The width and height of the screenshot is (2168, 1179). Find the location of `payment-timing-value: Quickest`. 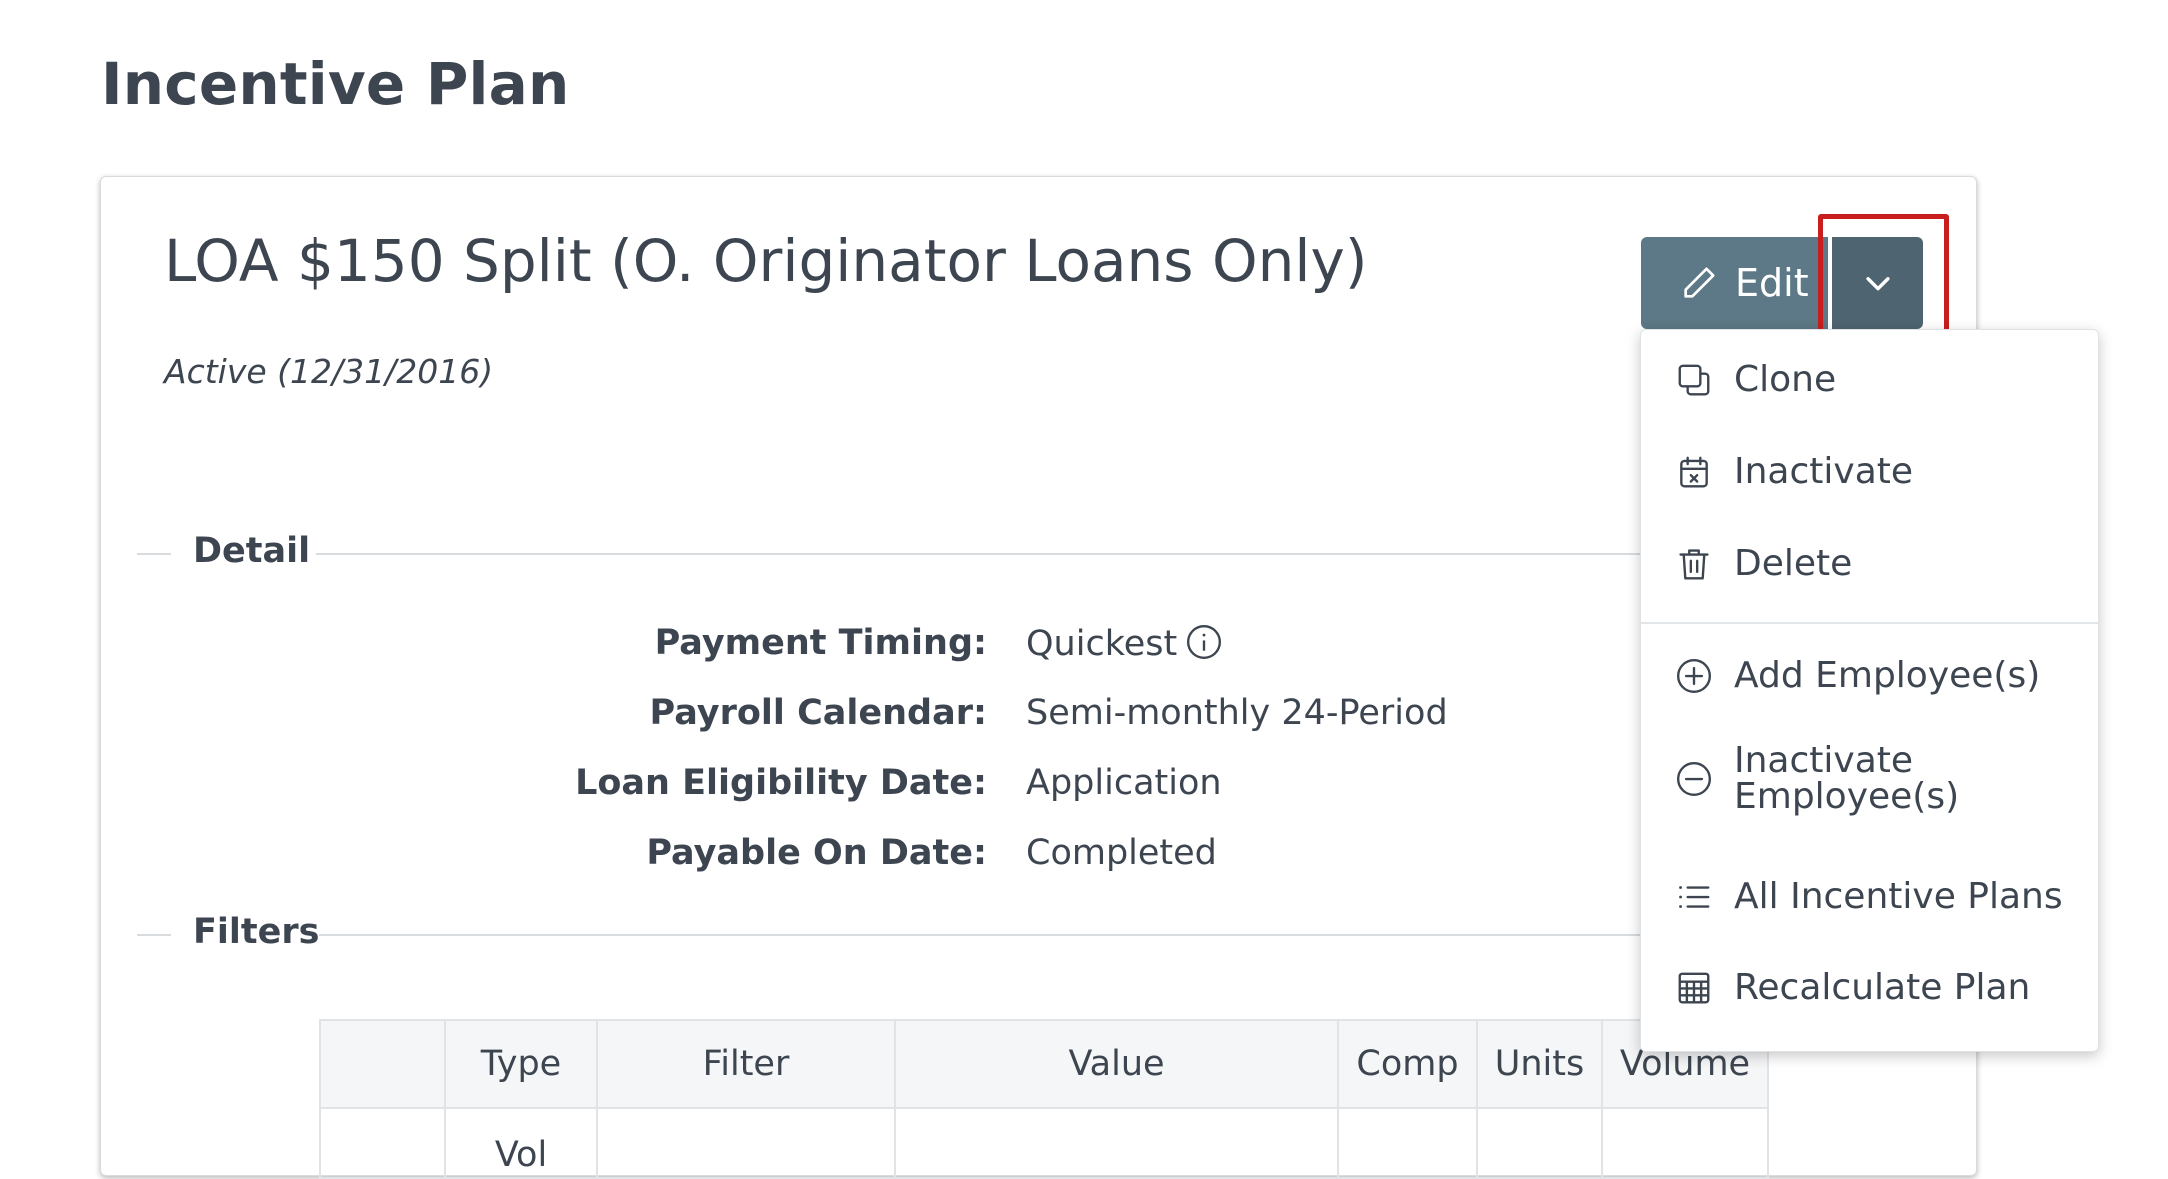

payment-timing-value: Quickest is located at coordinates (1124, 646).